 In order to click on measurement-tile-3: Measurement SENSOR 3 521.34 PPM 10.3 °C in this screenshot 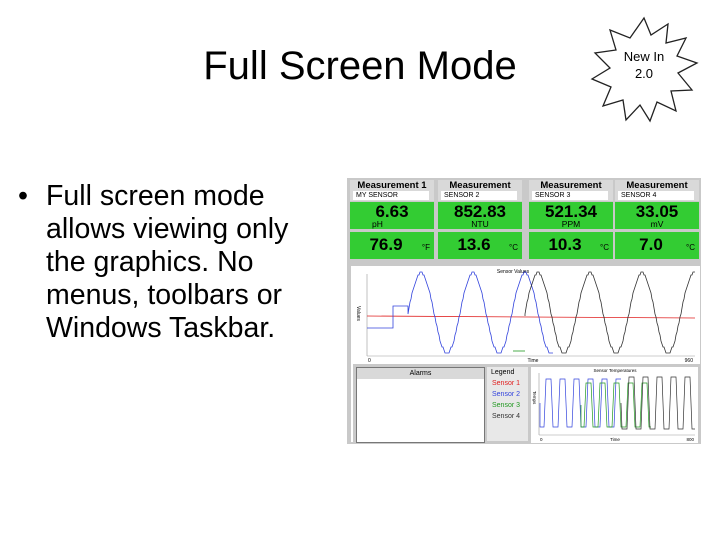, I will do `click(571, 219)`.